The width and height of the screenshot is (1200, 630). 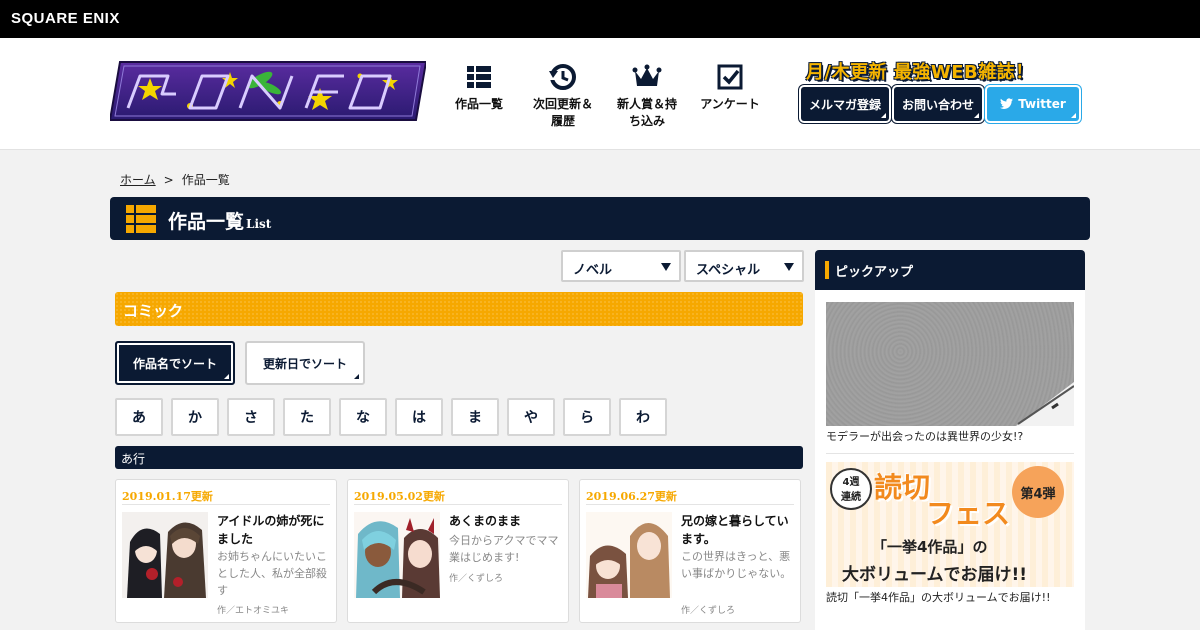 I want to click on breadcrumb-current: 作品一覧, so click(x=205, y=180).